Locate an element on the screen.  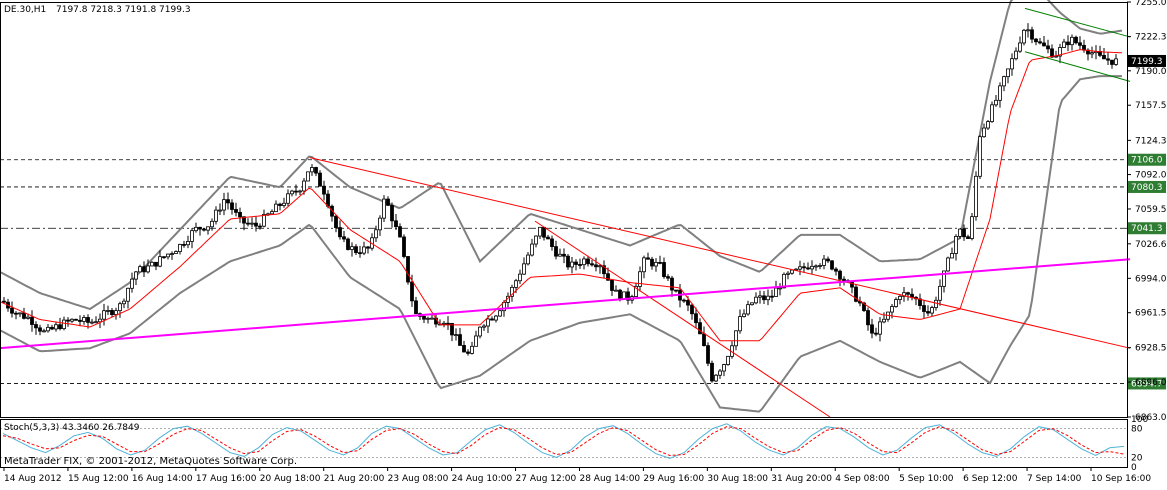
price-tick-label: 7157.5 is located at coordinates (1151, 106).